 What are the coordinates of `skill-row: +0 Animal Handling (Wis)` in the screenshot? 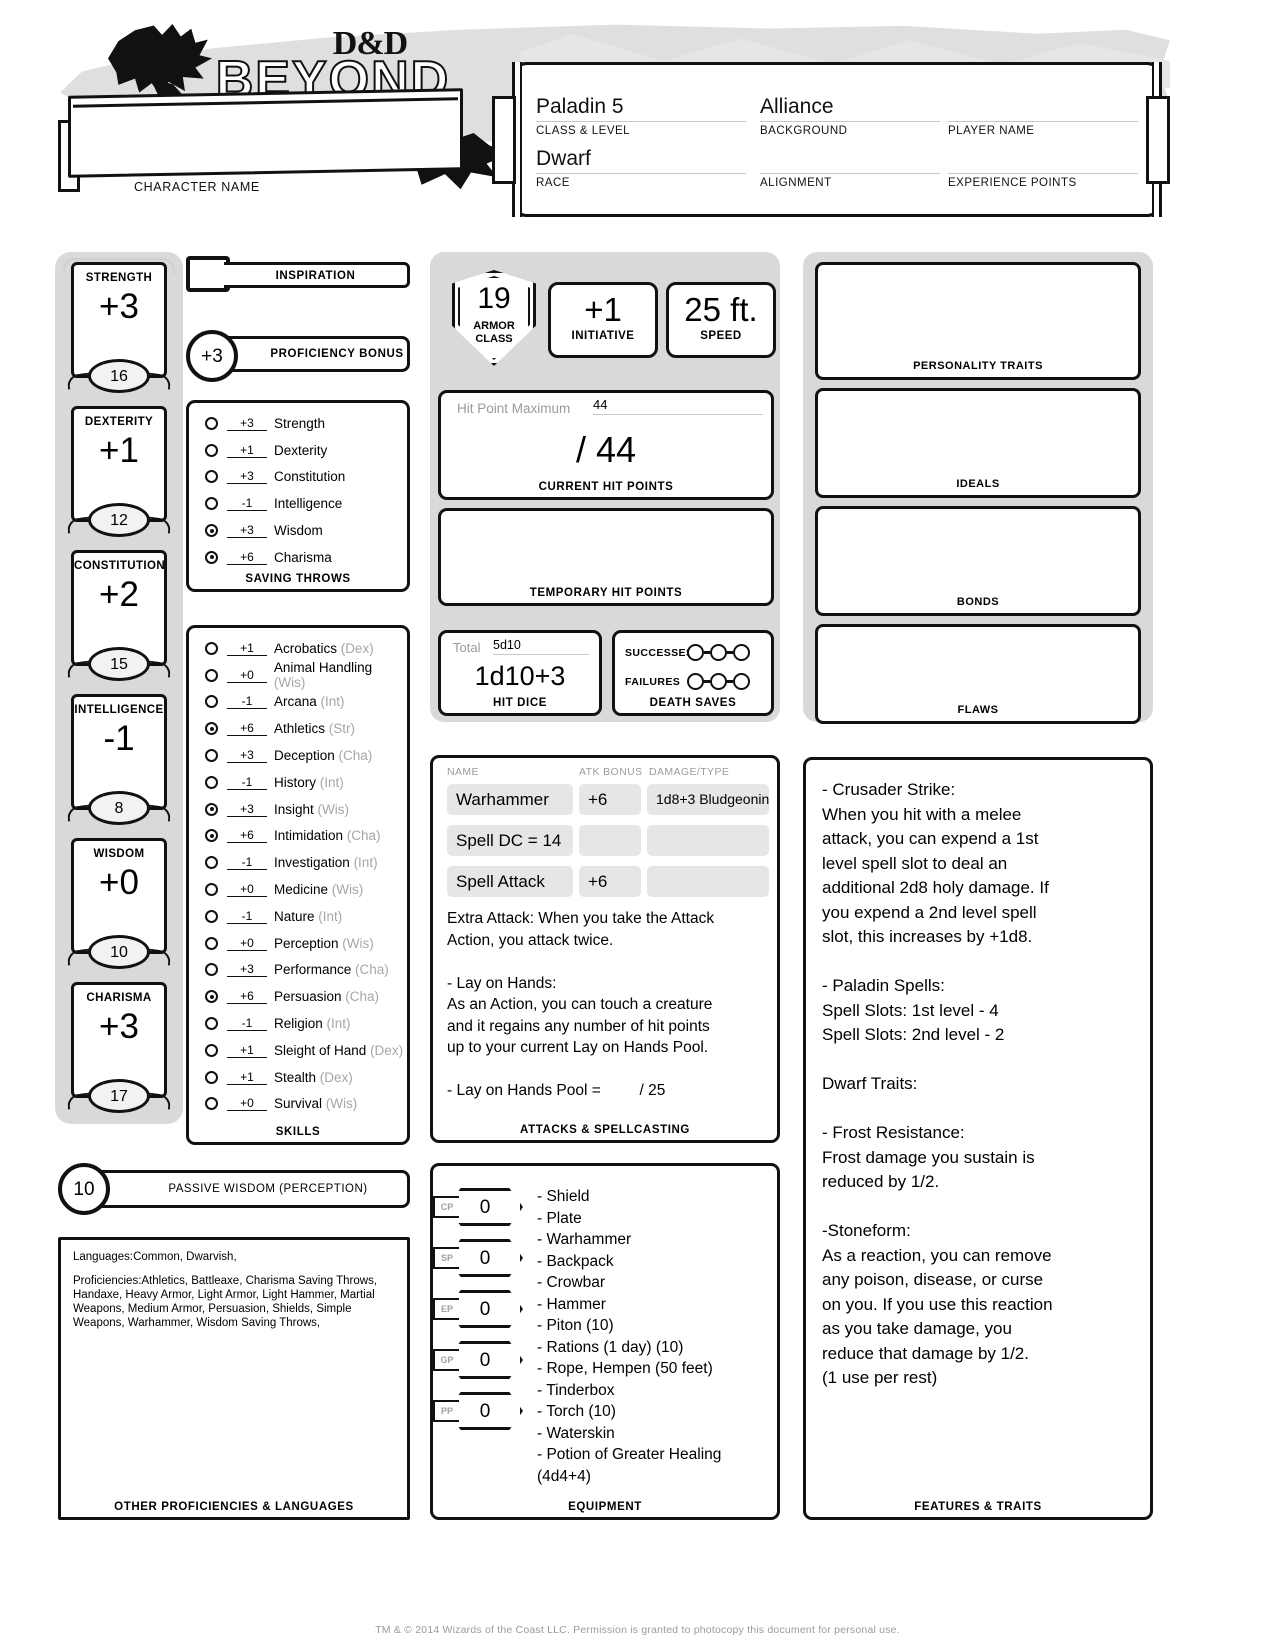 It's located at (298, 675).